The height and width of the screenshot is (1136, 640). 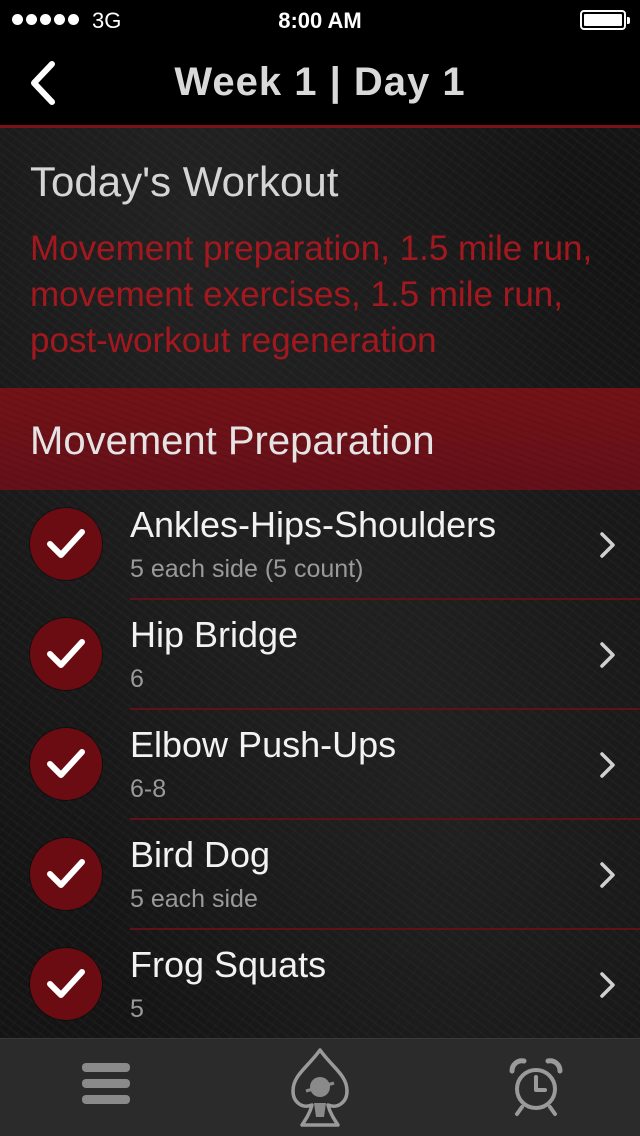 I want to click on nav-bar: Week 1 | Day 1, so click(x=320, y=84).